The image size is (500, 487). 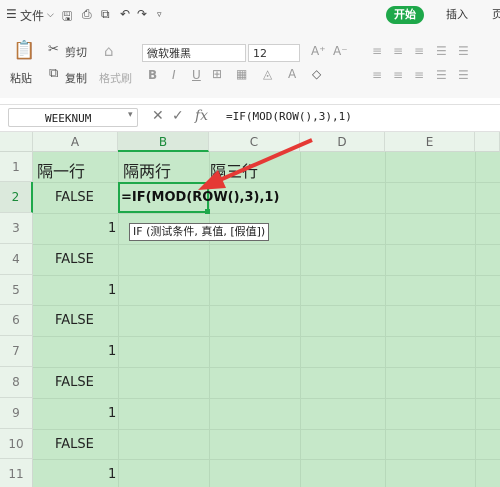 I want to click on align-center-icon: ≡, so click(x=398, y=75).